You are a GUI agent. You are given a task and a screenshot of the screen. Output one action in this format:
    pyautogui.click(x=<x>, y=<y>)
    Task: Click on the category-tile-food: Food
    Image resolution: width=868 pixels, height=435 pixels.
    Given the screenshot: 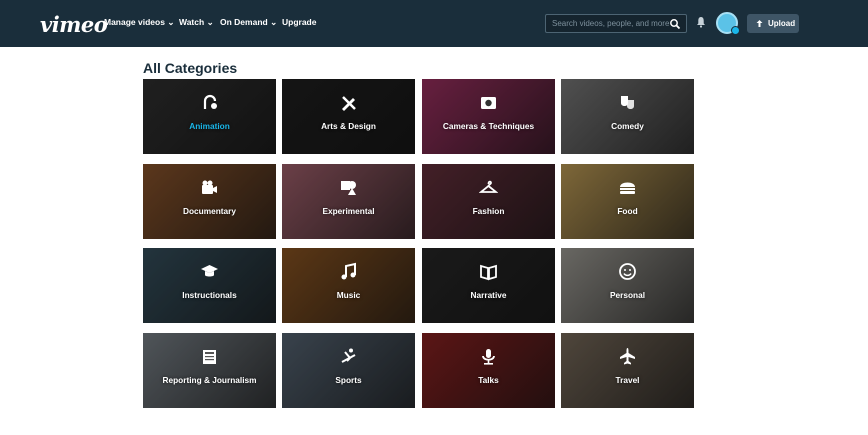 What is the action you would take?
    pyautogui.click(x=627, y=201)
    